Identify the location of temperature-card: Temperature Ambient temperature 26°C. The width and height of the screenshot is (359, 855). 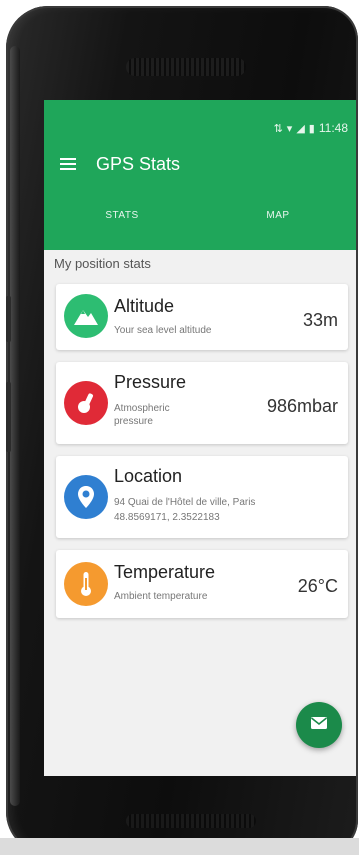
(202, 584).